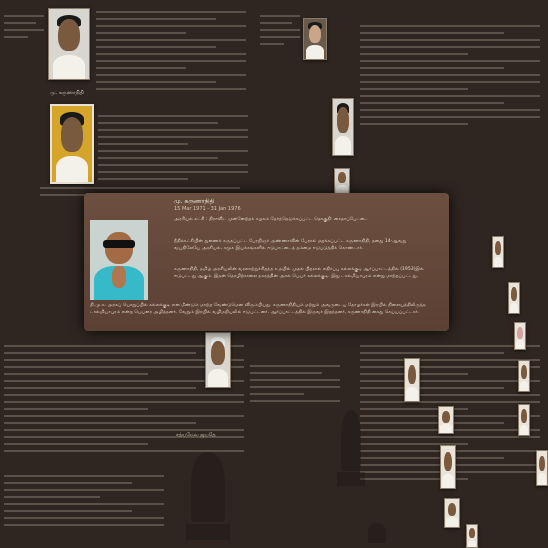 The width and height of the screenshot is (548, 548). Describe the element at coordinates (119, 260) in the screenshot. I see `person-photo` at that location.